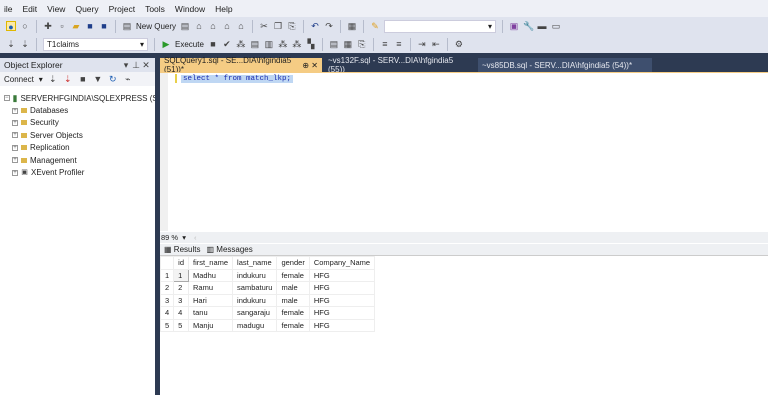 This screenshot has height=405, width=768. Describe the element at coordinates (334, 44) in the screenshot. I see `results-text-icon: ▤` at that location.